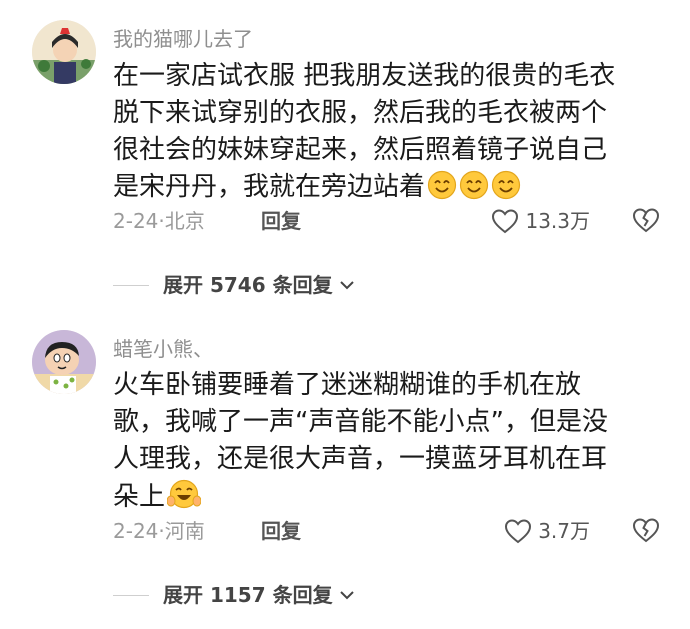 This screenshot has width=690, height=629. I want to click on comment-line: 在一家店试衣服 把我朋友送我的很贵的毛衣, so click(364, 76).